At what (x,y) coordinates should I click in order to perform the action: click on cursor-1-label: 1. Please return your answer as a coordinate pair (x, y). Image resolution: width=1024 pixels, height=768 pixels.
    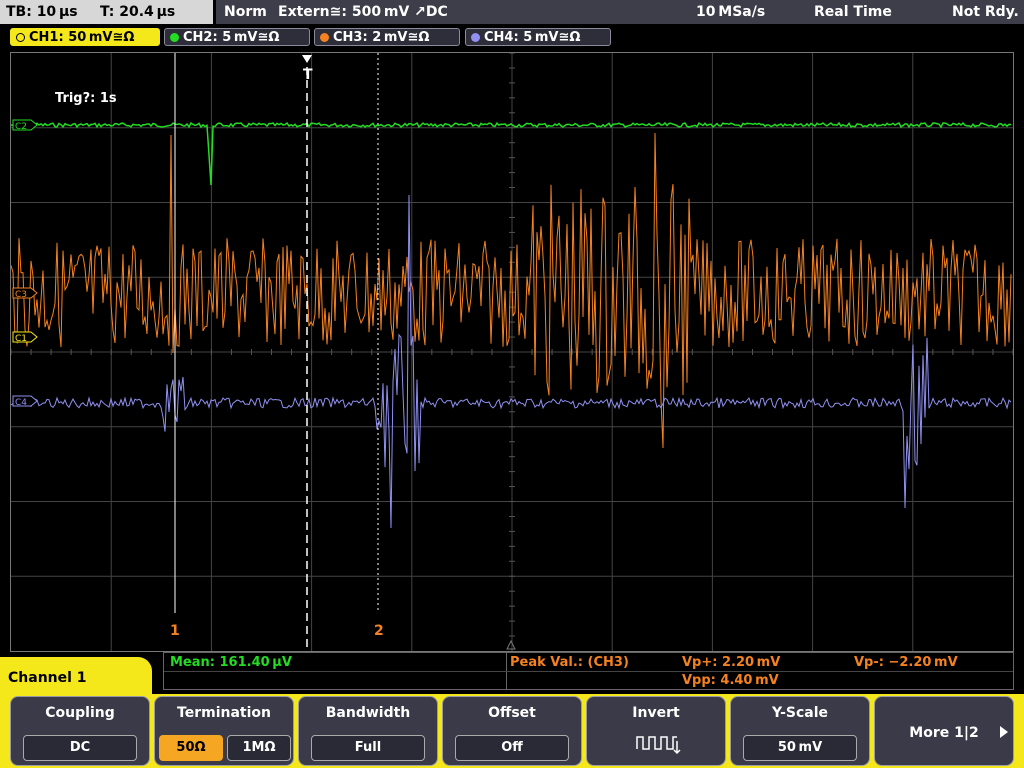
    Looking at the image, I should click on (175, 631).